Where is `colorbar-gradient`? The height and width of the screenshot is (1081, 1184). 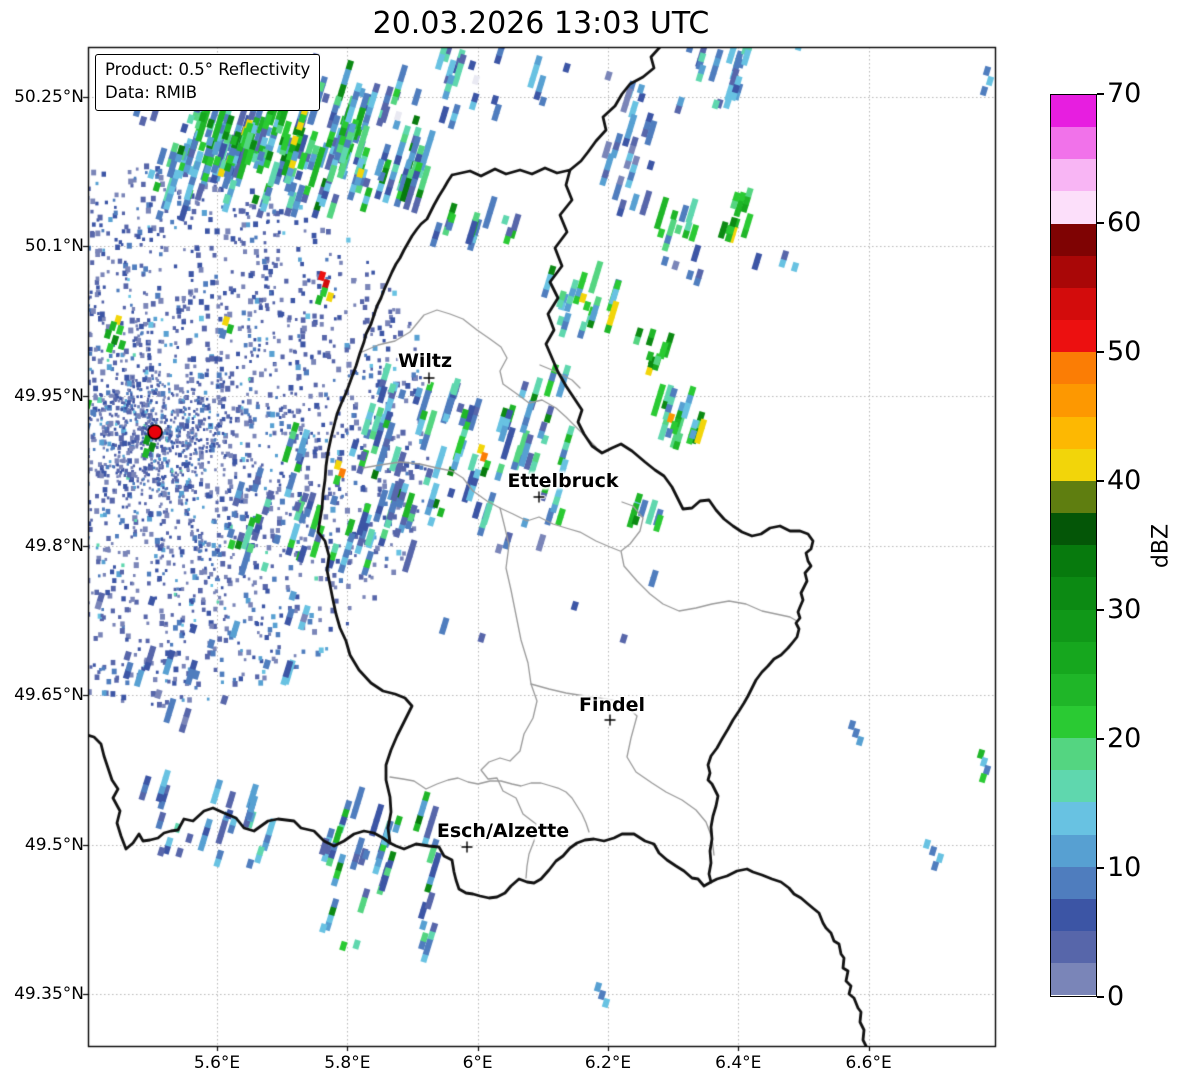
colorbar-gradient is located at coordinates (1073, 545).